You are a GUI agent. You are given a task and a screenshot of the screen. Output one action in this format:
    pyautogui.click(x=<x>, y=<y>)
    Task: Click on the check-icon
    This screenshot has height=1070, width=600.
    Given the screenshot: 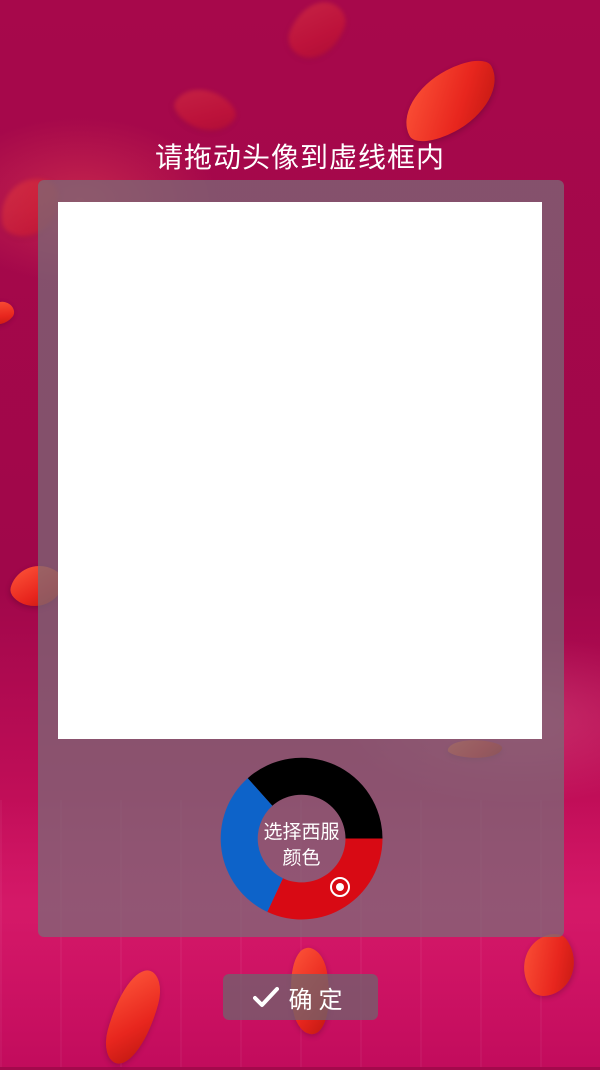 What is the action you would take?
    pyautogui.click(x=265, y=997)
    